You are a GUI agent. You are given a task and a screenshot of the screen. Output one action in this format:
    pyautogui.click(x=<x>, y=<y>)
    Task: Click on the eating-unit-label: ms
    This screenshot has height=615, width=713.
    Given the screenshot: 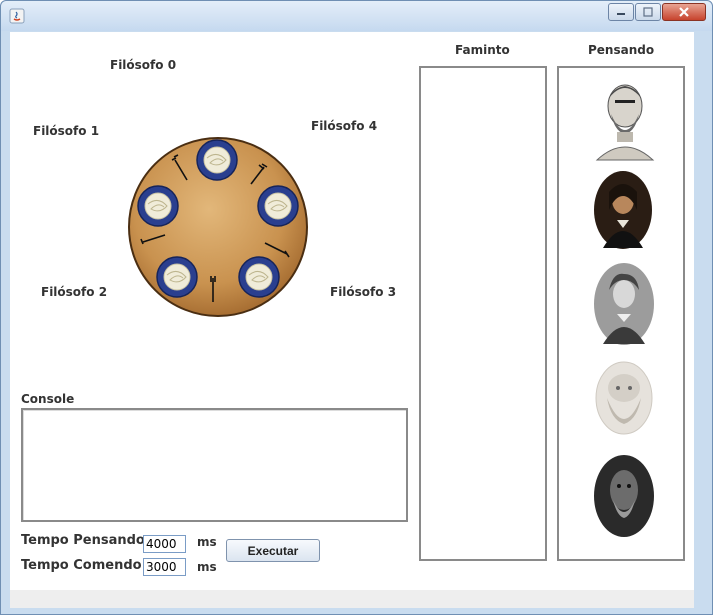 What is the action you would take?
    pyautogui.click(x=207, y=567)
    